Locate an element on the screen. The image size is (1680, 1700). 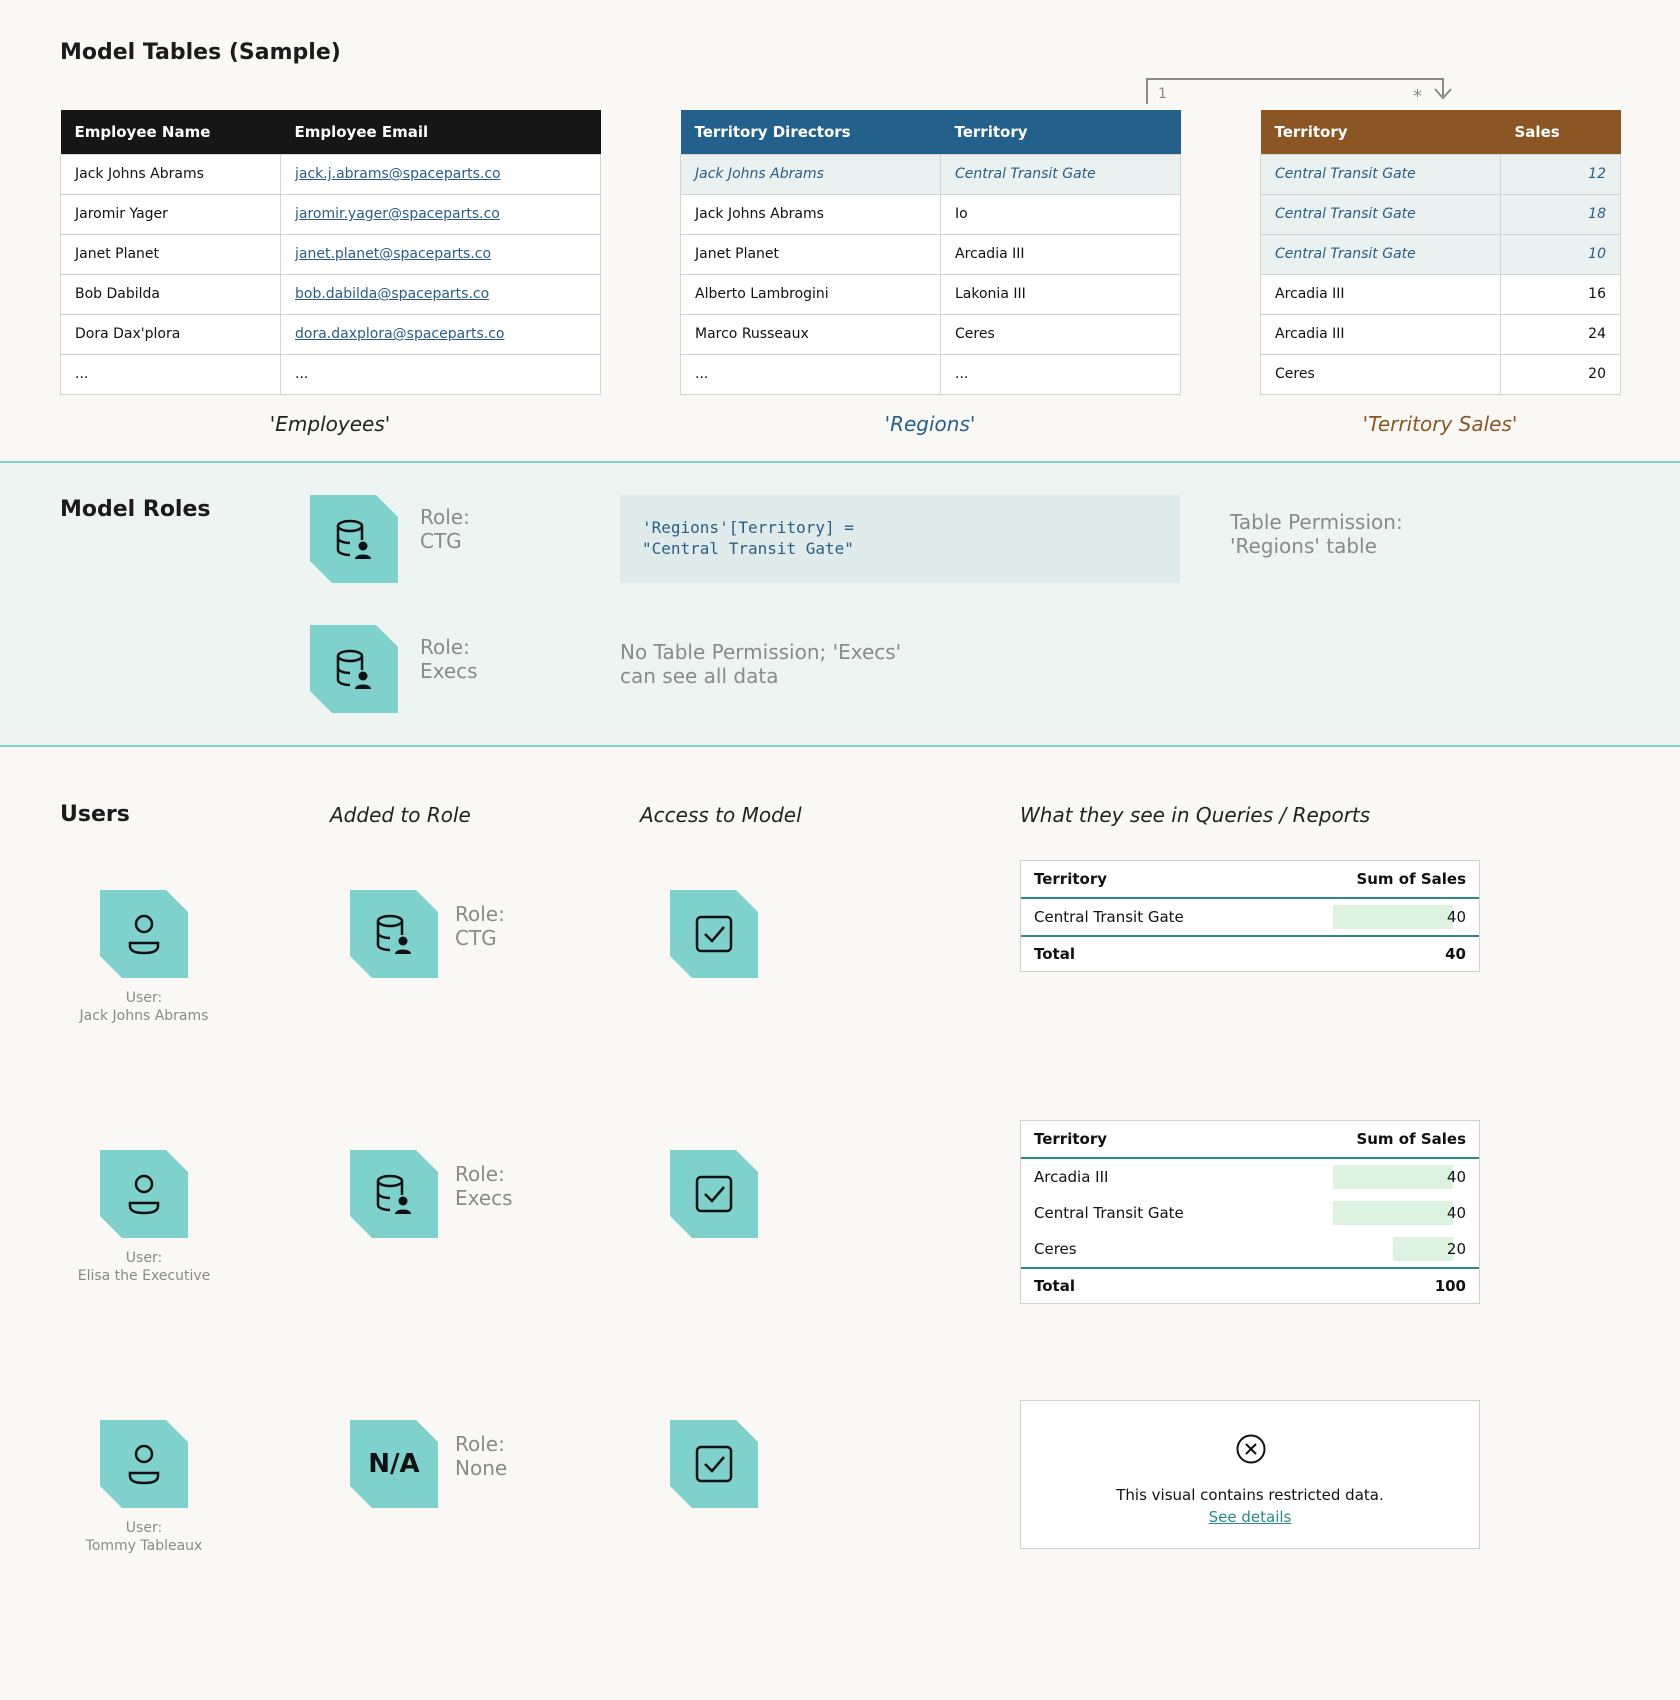
user-label: User: Tommy Tableaux is located at coordinates (144, 1537).